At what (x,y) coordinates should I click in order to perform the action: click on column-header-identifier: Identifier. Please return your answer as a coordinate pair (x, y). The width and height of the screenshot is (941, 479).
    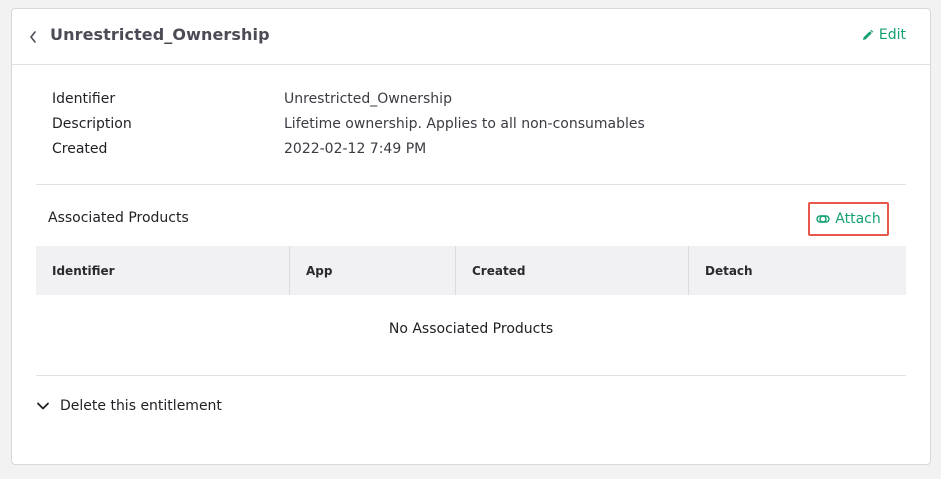
    Looking at the image, I should click on (163, 270).